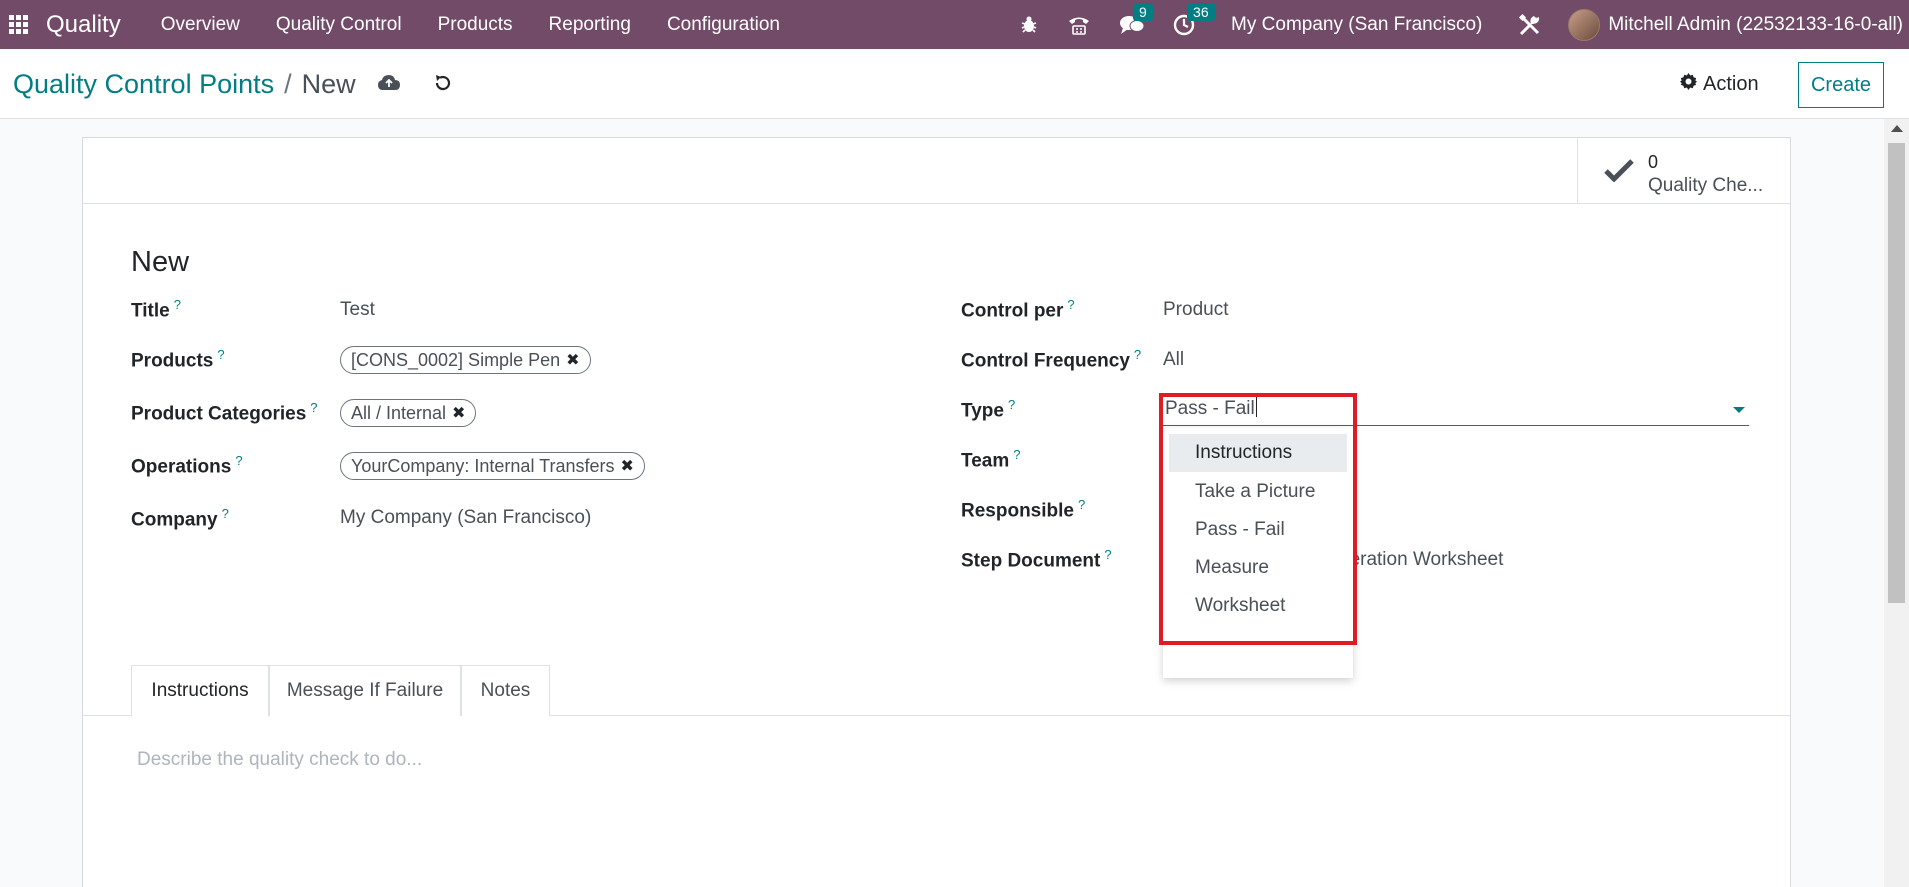 This screenshot has width=1909, height=887. I want to click on tab-message-if-failure: Message If Failure, so click(365, 690).